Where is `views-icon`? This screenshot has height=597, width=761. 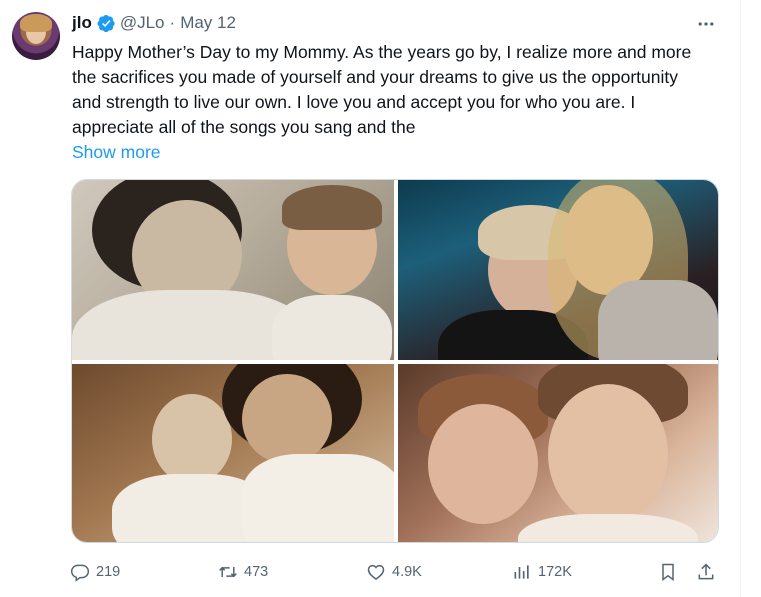
views-icon is located at coordinates (521, 572).